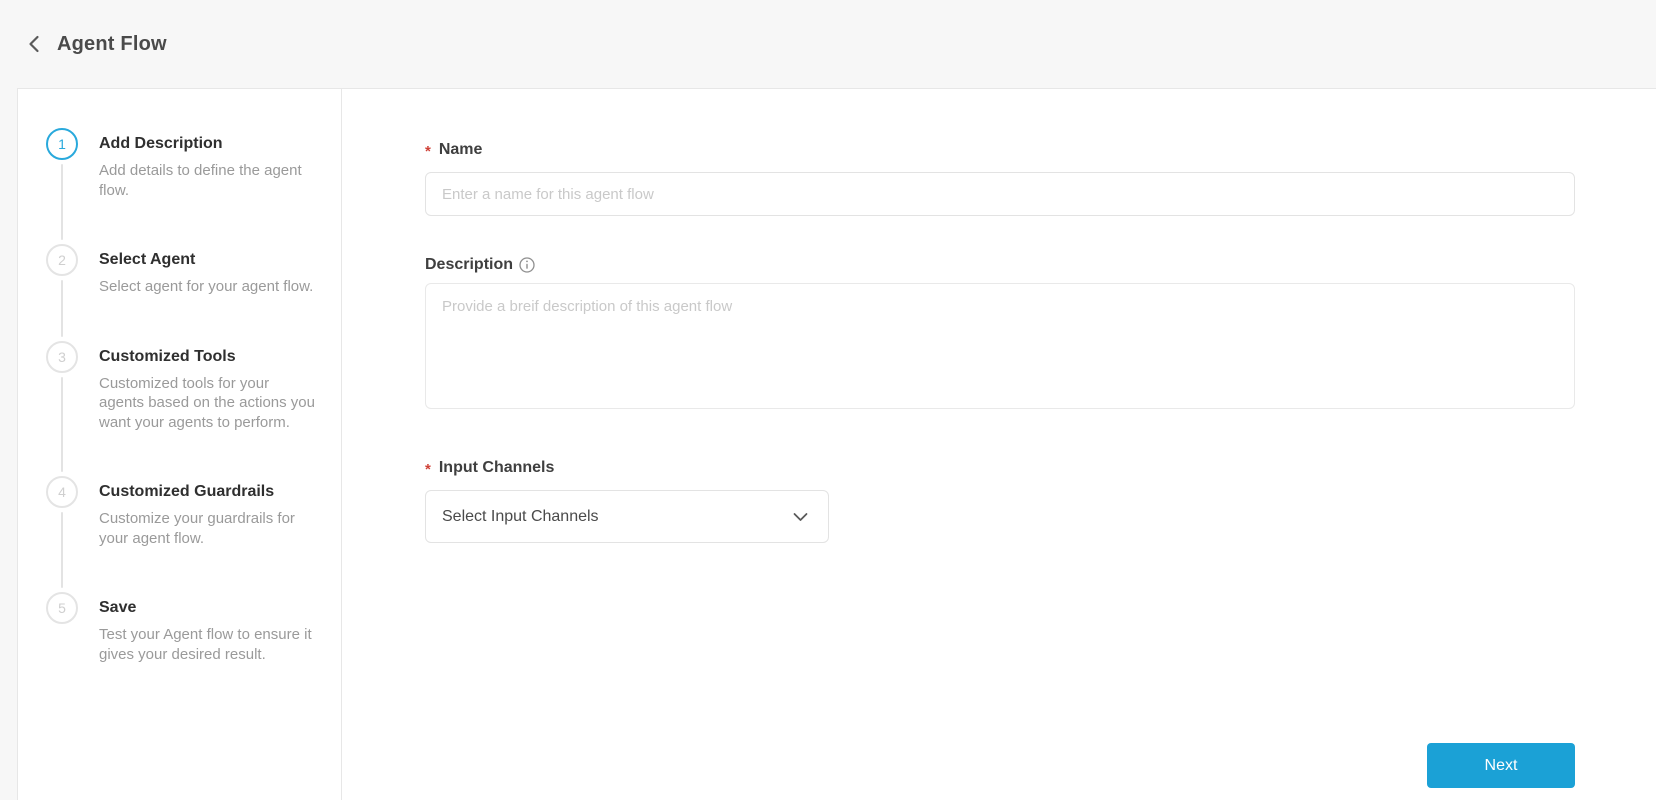 This screenshot has width=1656, height=800. What do you see at coordinates (454, 150) in the screenshot?
I see `name-label: * Name` at bounding box center [454, 150].